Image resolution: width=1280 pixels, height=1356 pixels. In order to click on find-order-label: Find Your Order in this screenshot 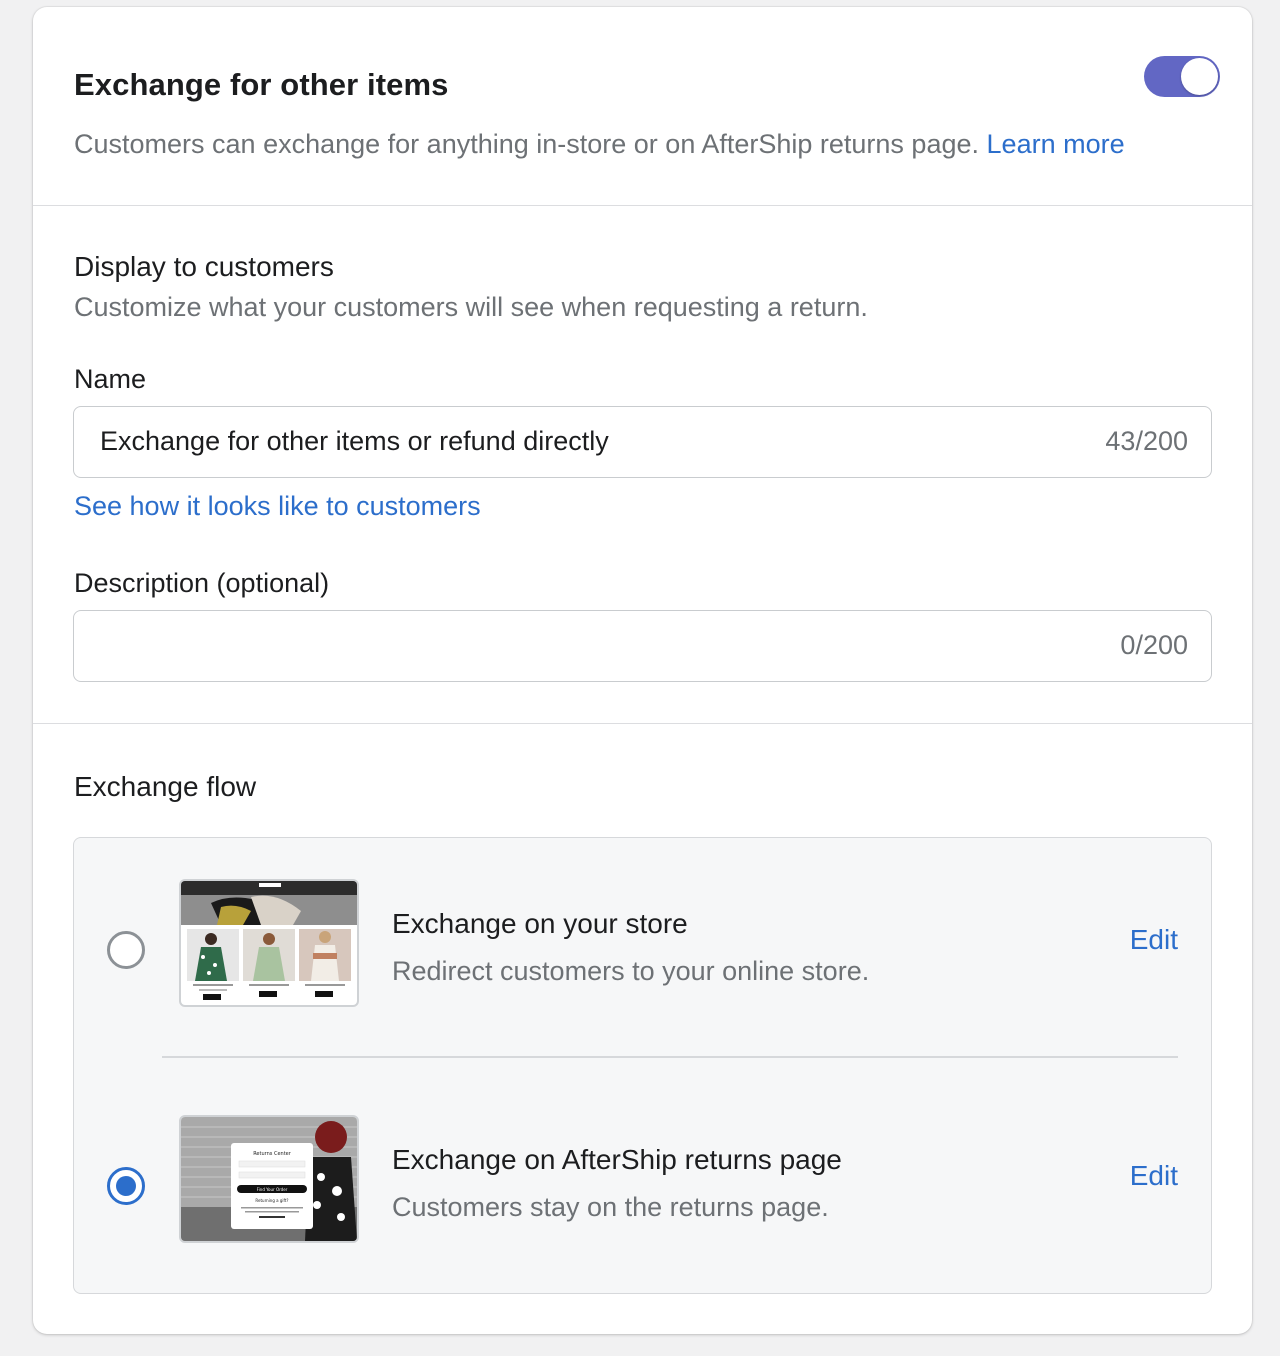, I will do `click(272, 1189)`.